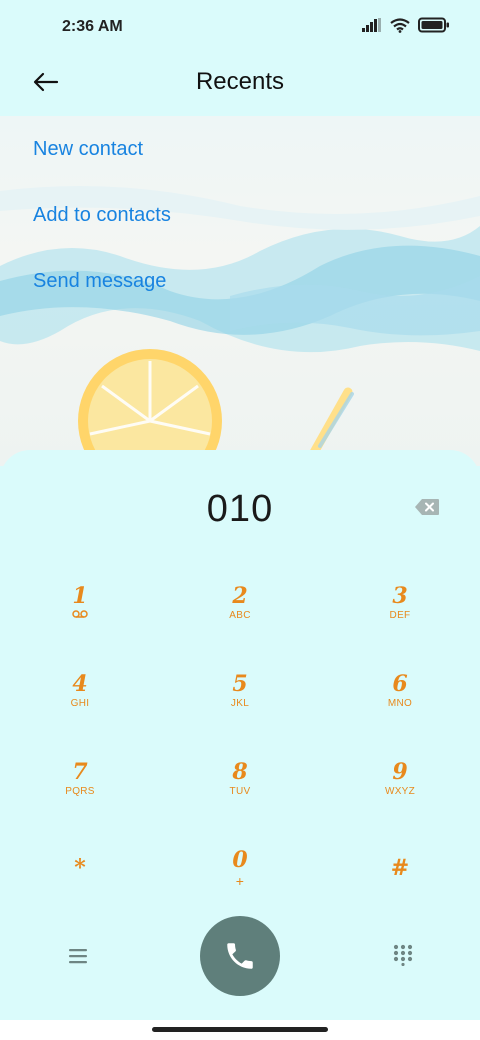  What do you see at coordinates (80, 772) in the screenshot?
I see `key-digit: 7` at bounding box center [80, 772].